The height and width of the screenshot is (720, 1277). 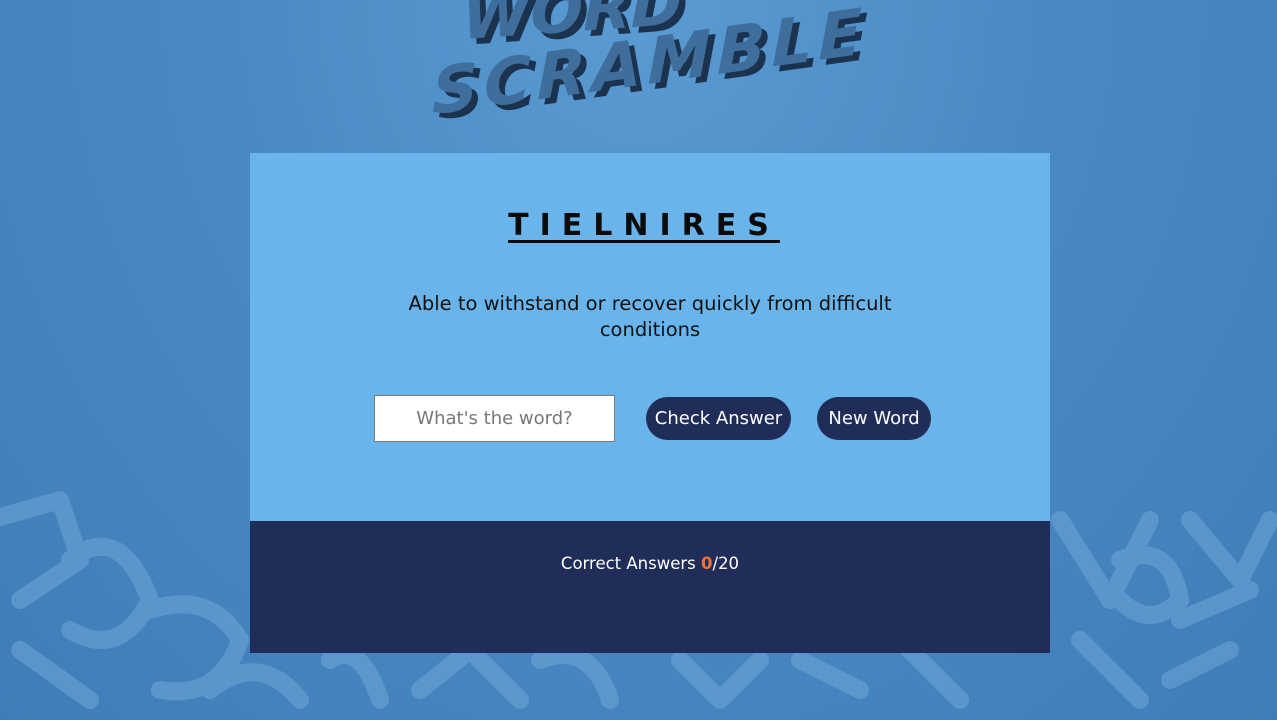 What do you see at coordinates (644, 225) in the screenshot?
I see `scrambled-word-text: TIELNIRES` at bounding box center [644, 225].